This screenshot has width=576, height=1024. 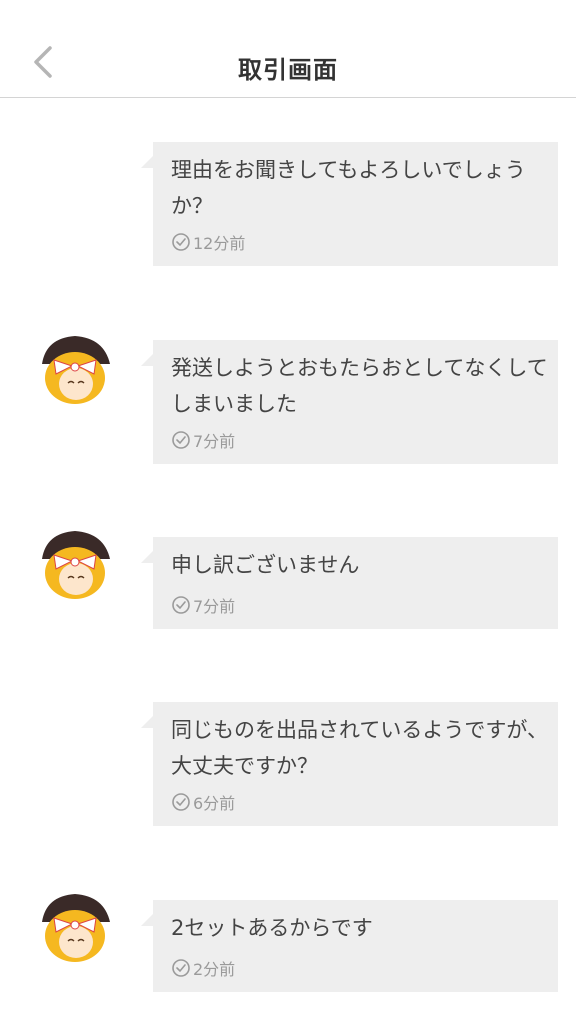 What do you see at coordinates (265, 565) in the screenshot?
I see `message-text: 申し訳ございません` at bounding box center [265, 565].